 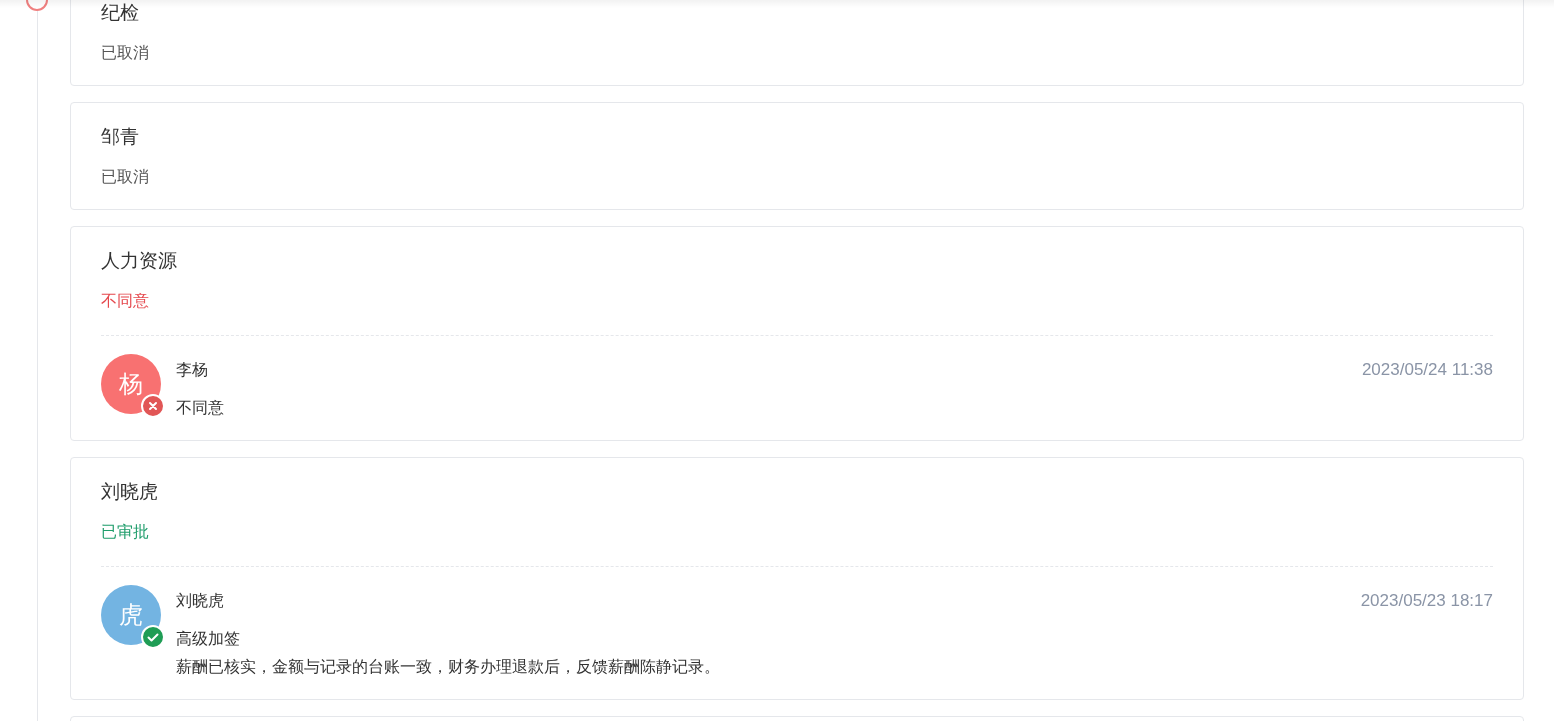 What do you see at coordinates (130, 492) in the screenshot?
I see `step-name: 刘晓虎` at bounding box center [130, 492].